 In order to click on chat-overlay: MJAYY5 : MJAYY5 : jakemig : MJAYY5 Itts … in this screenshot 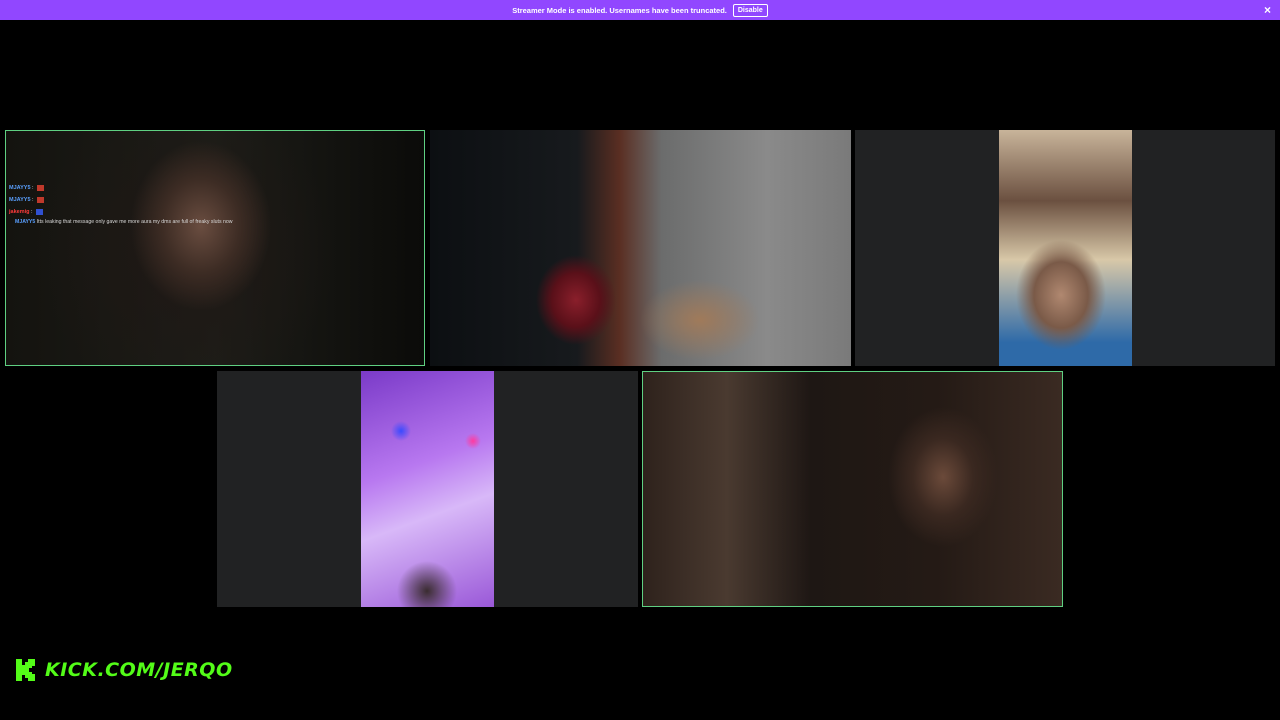, I will do `click(129, 204)`.